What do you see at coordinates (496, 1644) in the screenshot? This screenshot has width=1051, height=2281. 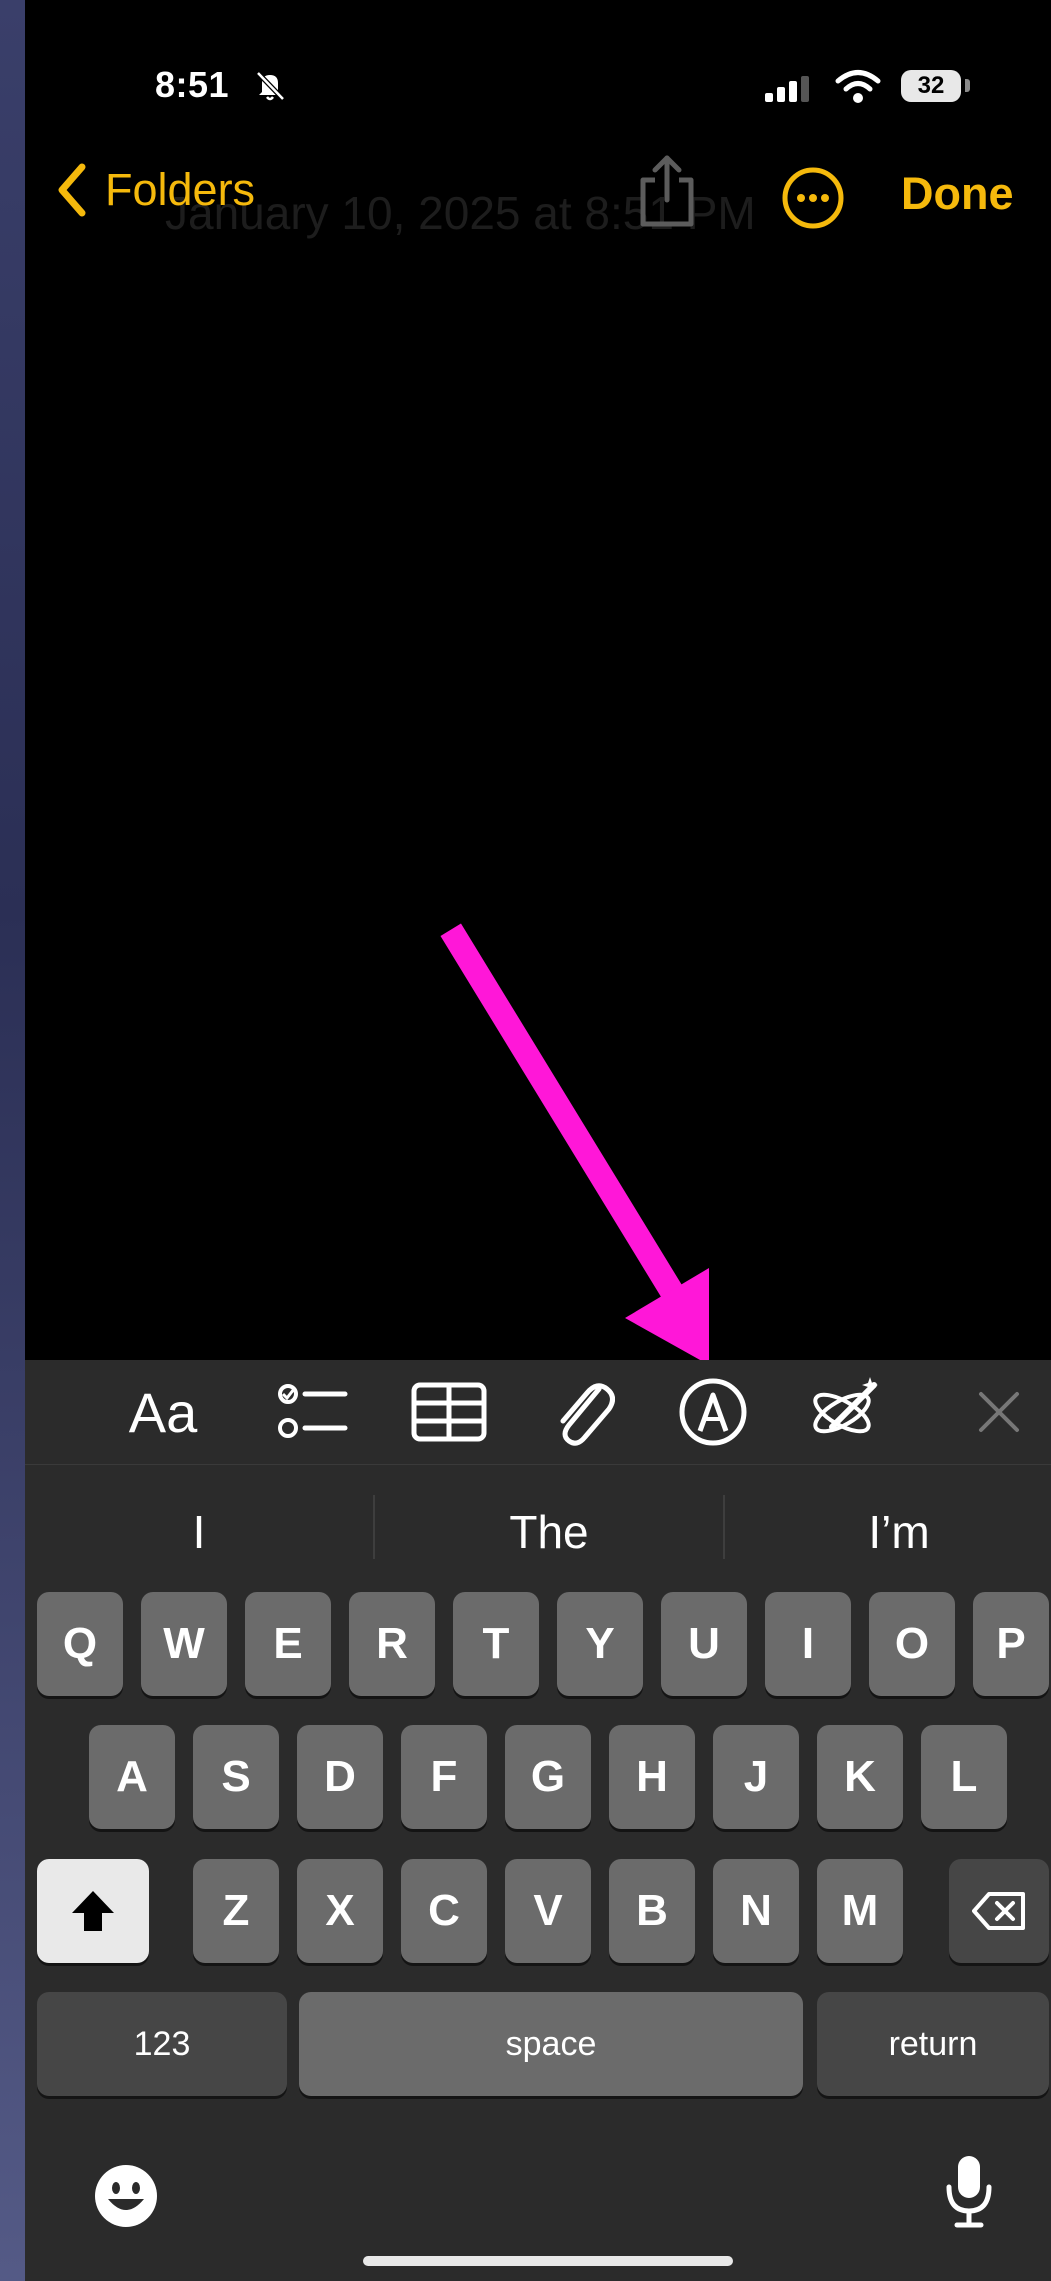 I see `key-t: T` at bounding box center [496, 1644].